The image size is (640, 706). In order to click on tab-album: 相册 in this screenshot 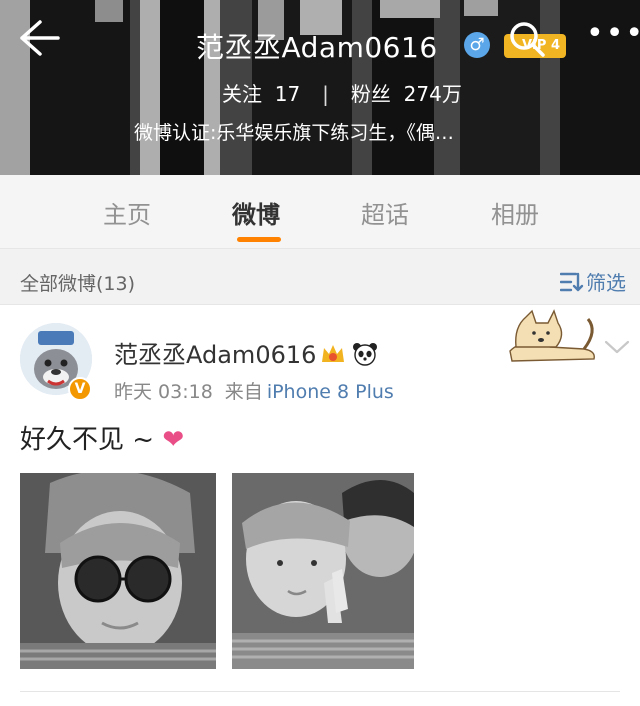, I will do `click(515, 212)`.